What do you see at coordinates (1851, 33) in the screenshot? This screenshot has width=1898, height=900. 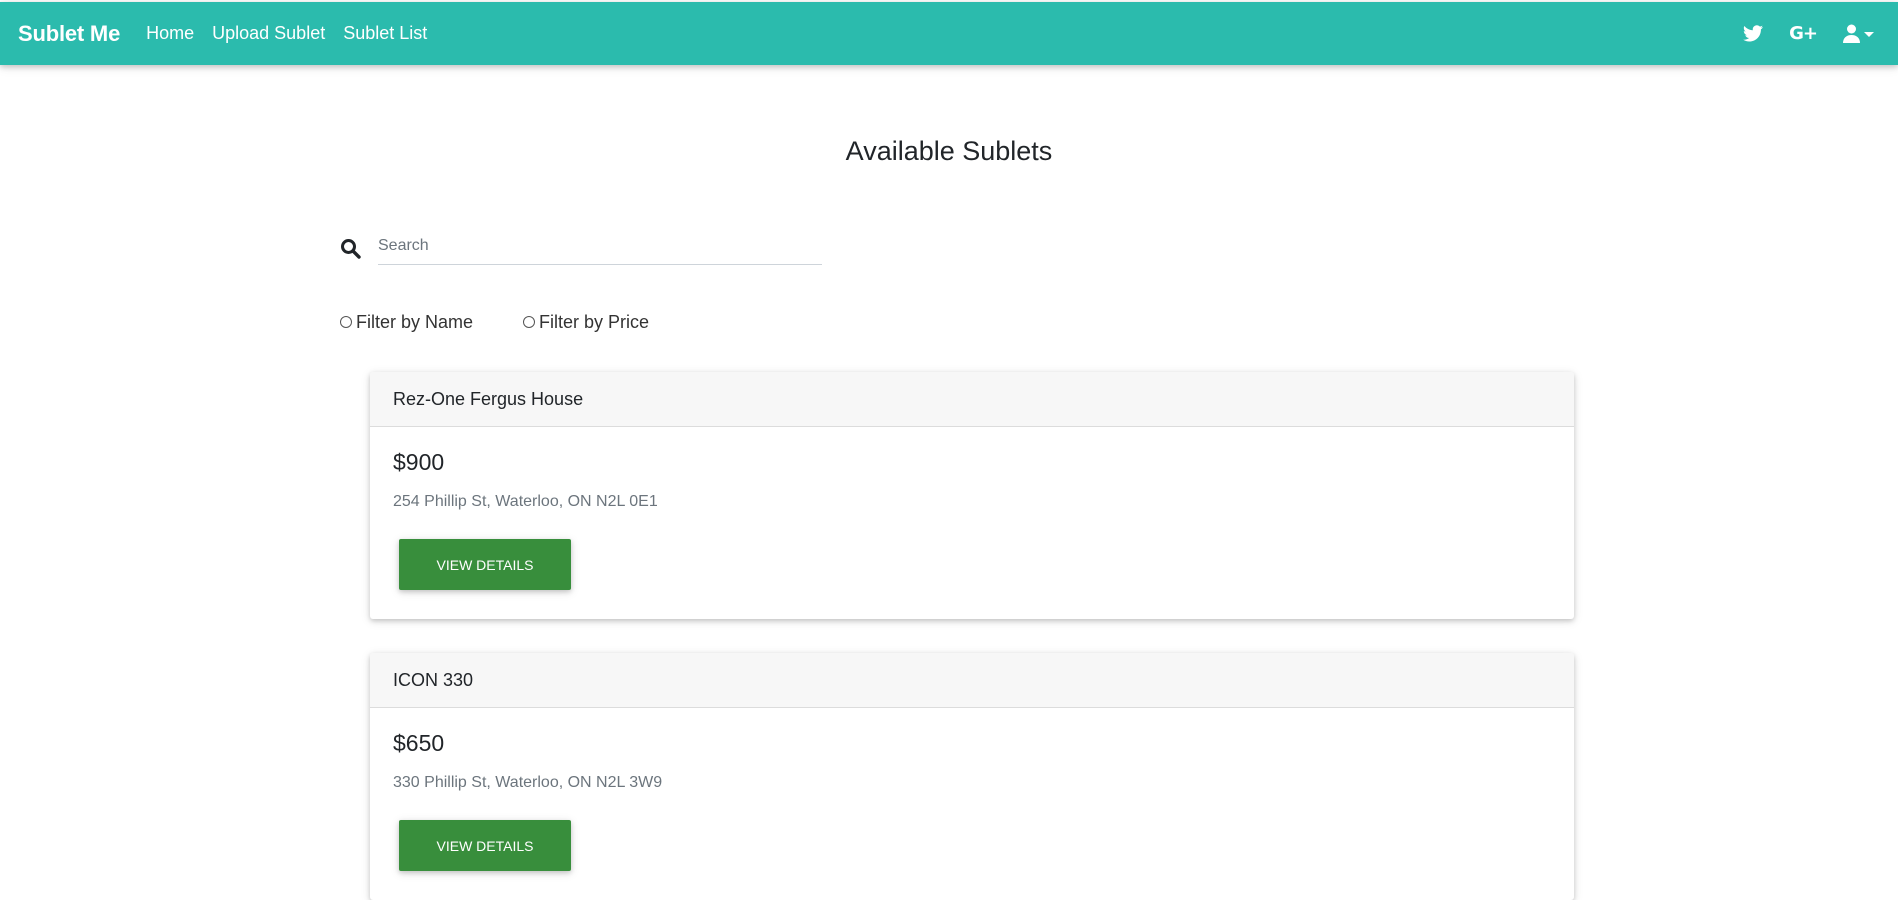 I see `user-icon` at bounding box center [1851, 33].